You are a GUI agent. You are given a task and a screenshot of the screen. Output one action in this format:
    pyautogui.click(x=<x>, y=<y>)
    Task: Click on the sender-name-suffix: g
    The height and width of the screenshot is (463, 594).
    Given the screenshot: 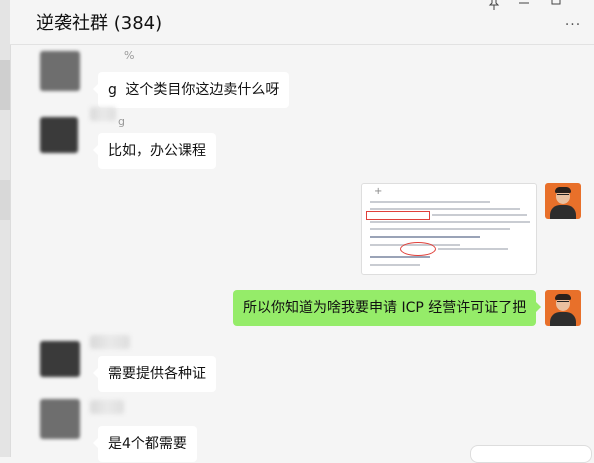 What is the action you would take?
    pyautogui.click(x=112, y=90)
    